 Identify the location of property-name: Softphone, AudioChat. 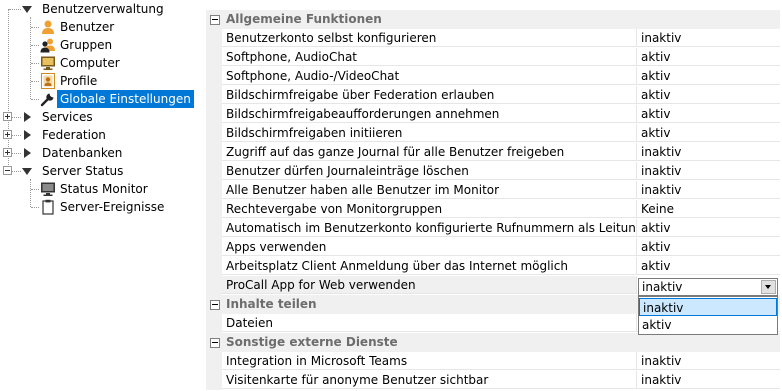
(429, 57).